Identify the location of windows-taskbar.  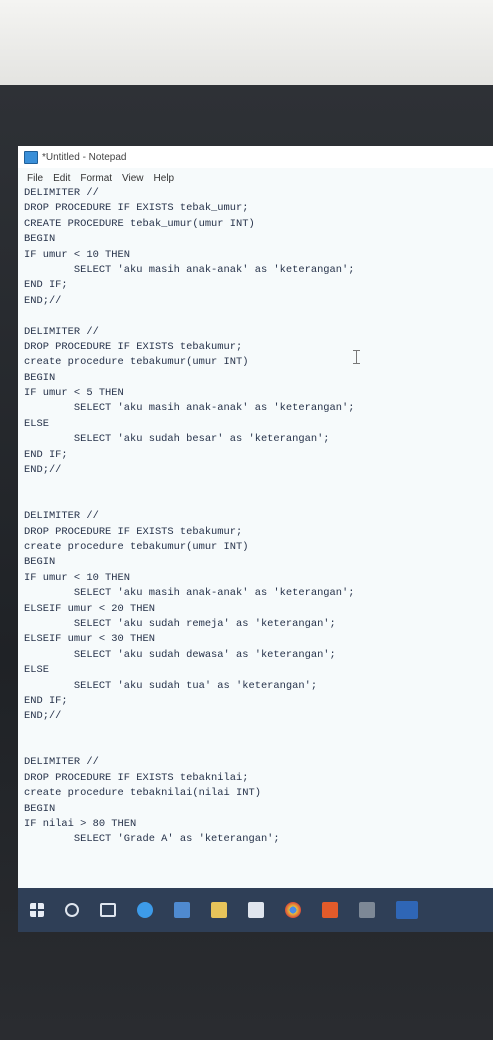
(255, 910).